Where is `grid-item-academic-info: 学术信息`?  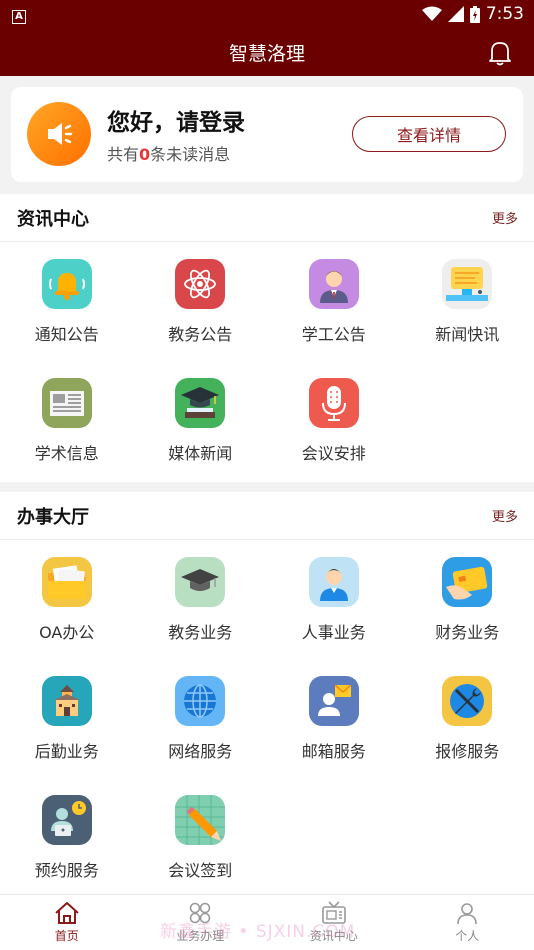 grid-item-academic-info: 学术信息 is located at coordinates (67, 420).